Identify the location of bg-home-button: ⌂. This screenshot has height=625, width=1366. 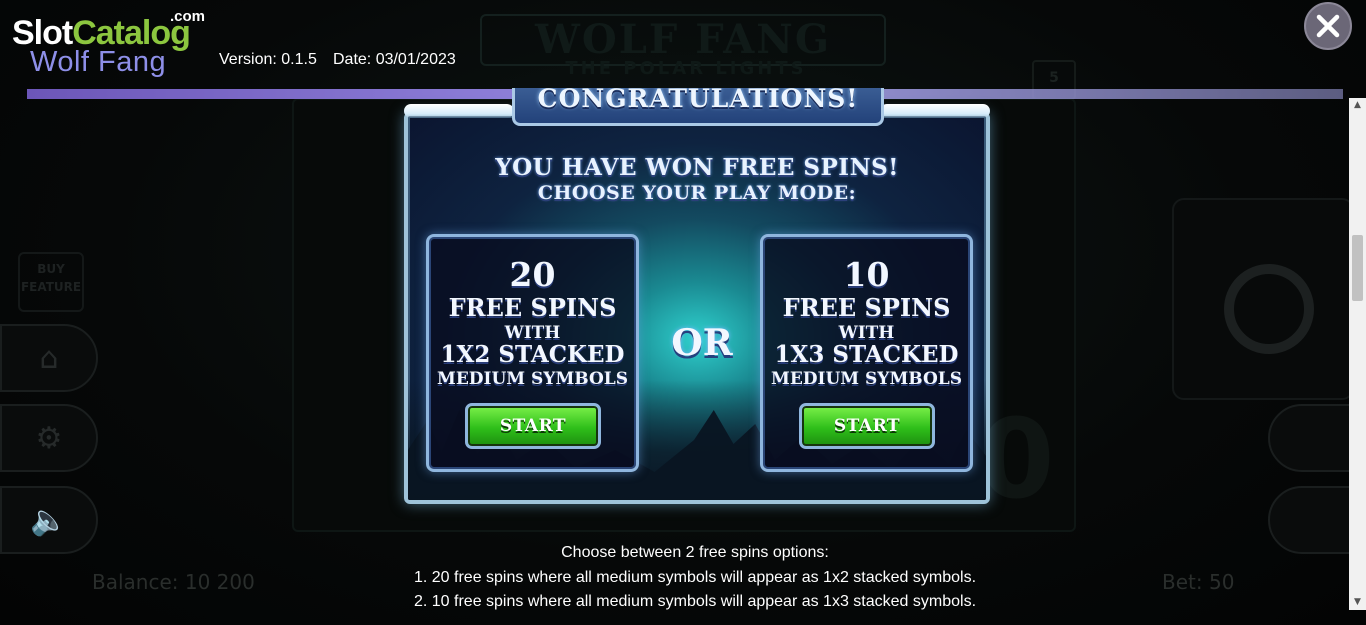
(49, 358).